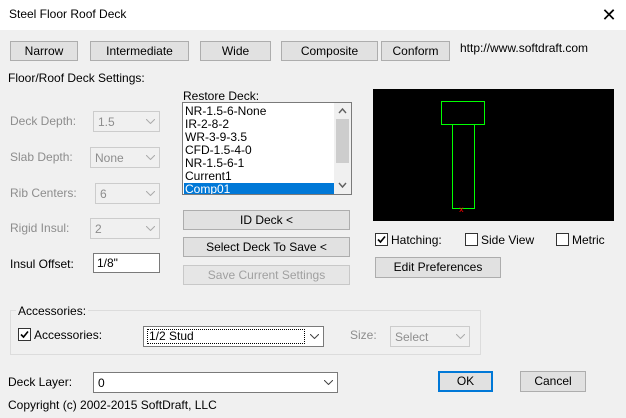 The image size is (626, 418). Describe the element at coordinates (125, 228) in the screenshot. I see `rigid-insul-select: 2` at that location.